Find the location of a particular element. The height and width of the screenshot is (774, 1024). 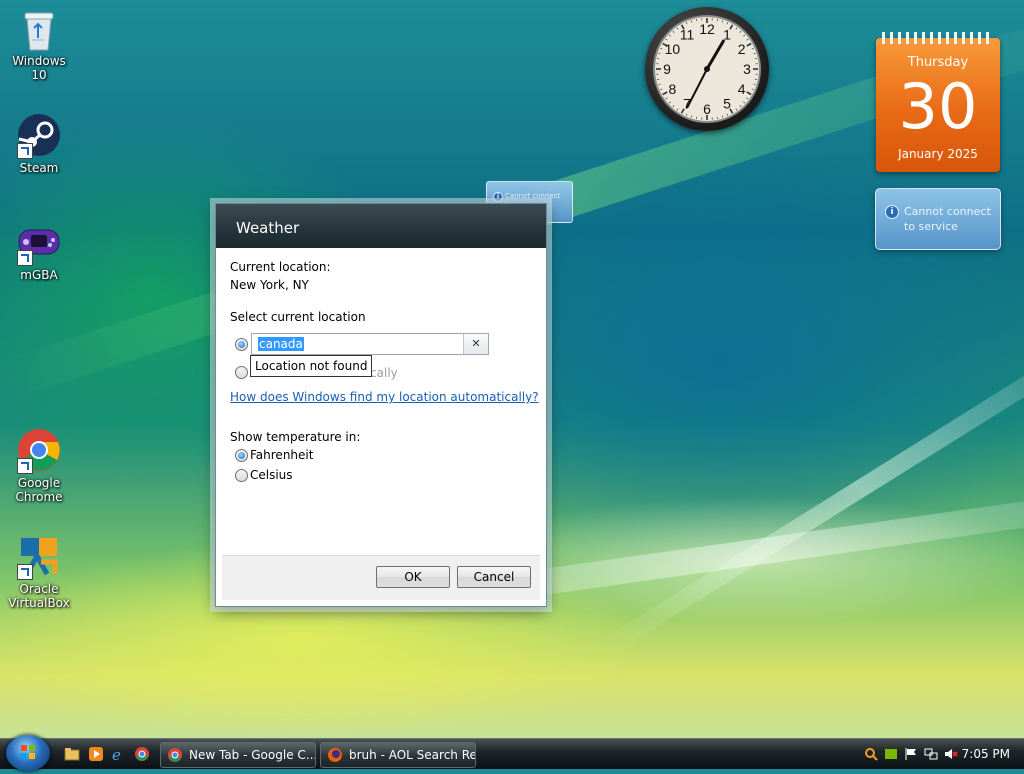

desktop-icon-chrome: Google Chrome is located at coordinates (39, 466).